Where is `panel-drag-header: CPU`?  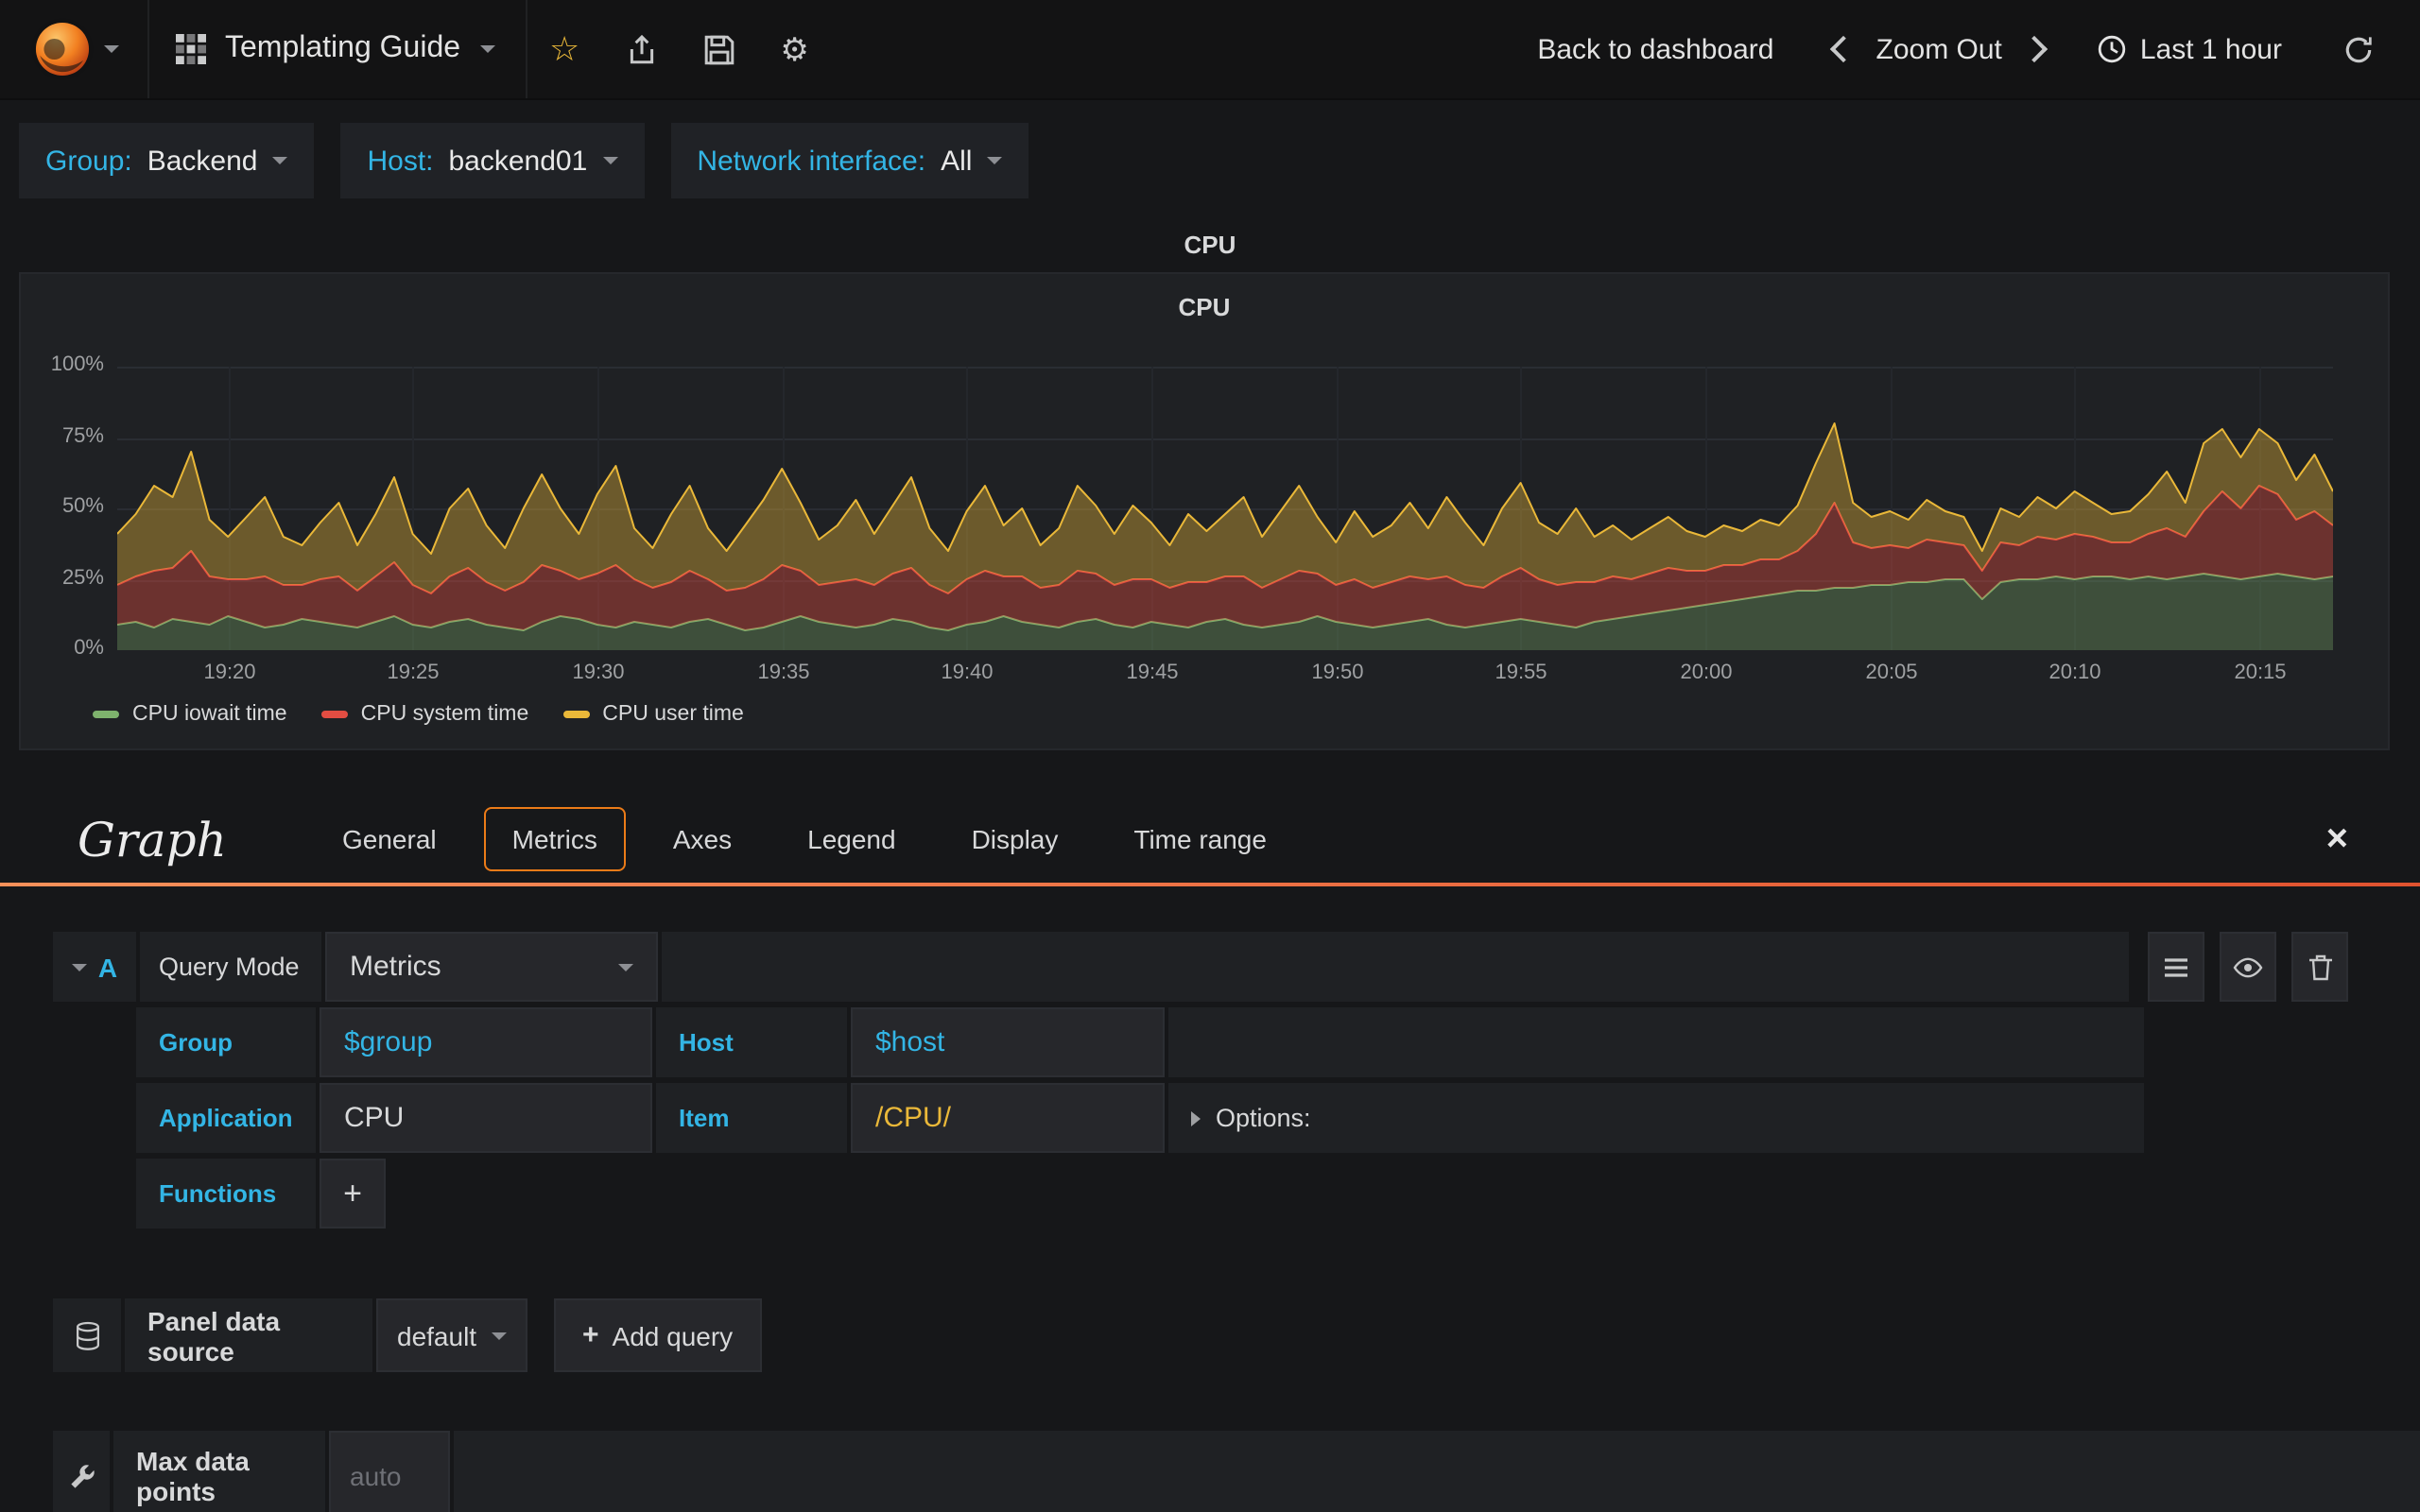 panel-drag-header: CPU is located at coordinates (1210, 248).